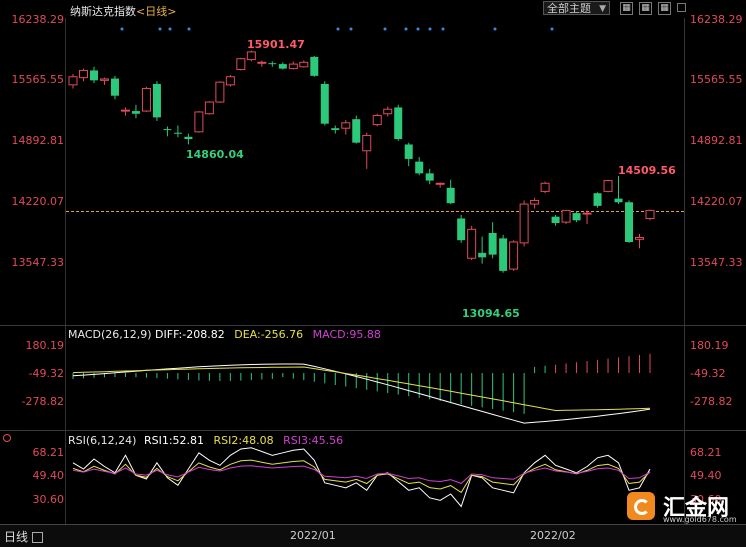 Image resolution: width=746 pixels, height=547 pixels. Describe the element at coordinates (313, 440) in the screenshot. I see `rsi-3: RSI3:45.56` at that location.